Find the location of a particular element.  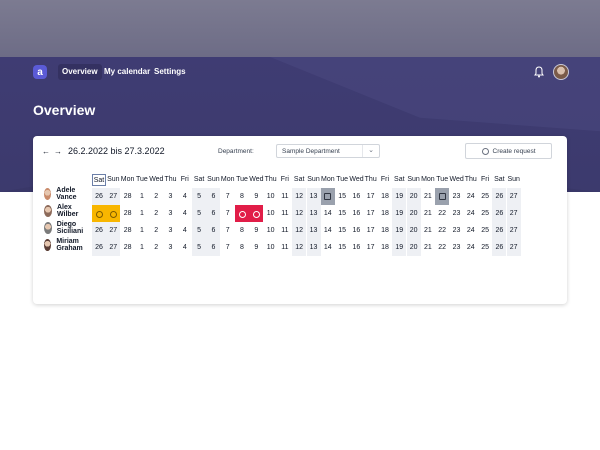

nav-settings: Settings is located at coordinates (170, 72).